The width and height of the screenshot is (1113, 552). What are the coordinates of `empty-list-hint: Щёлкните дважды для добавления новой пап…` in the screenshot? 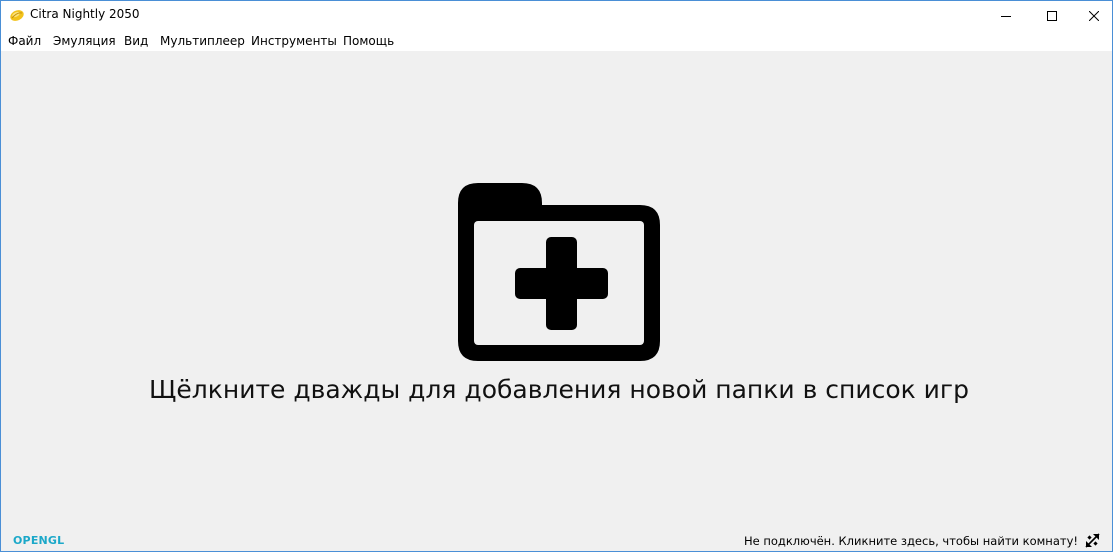 It's located at (559, 389).